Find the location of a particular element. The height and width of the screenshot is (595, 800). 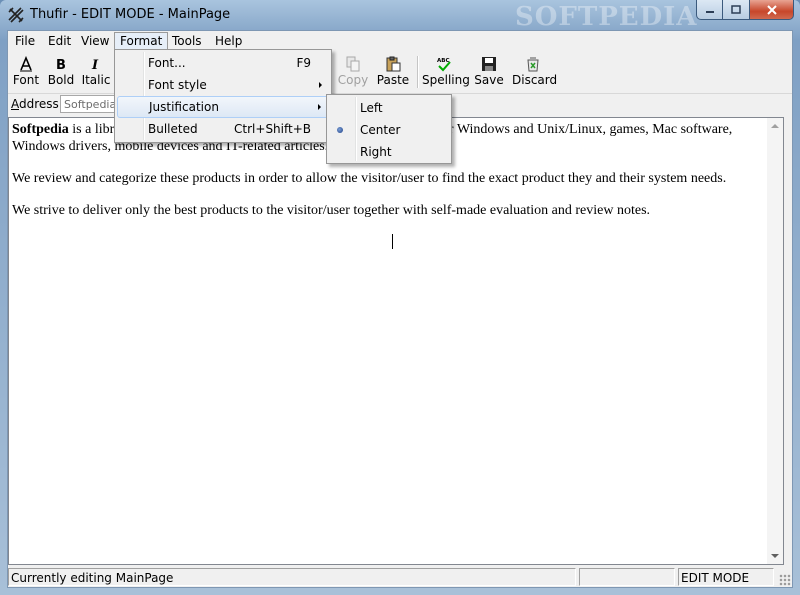

app-icon is located at coordinates (16, 15).